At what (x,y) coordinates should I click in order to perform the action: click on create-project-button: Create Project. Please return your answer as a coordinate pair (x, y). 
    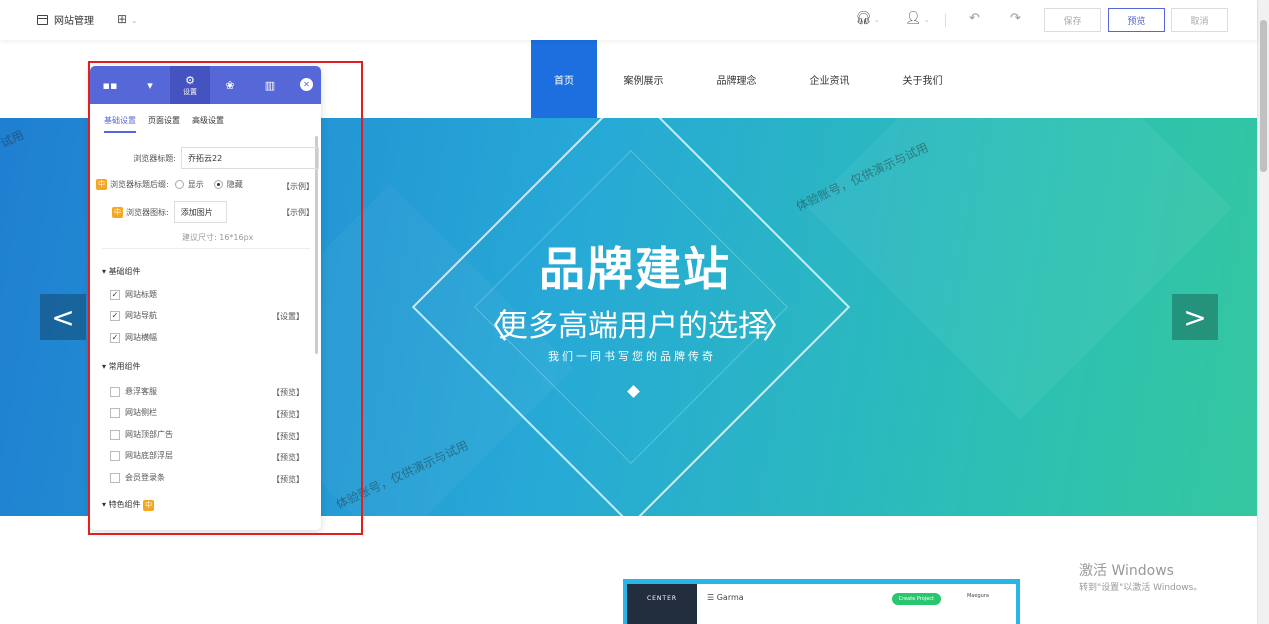
    Looking at the image, I should click on (916, 599).